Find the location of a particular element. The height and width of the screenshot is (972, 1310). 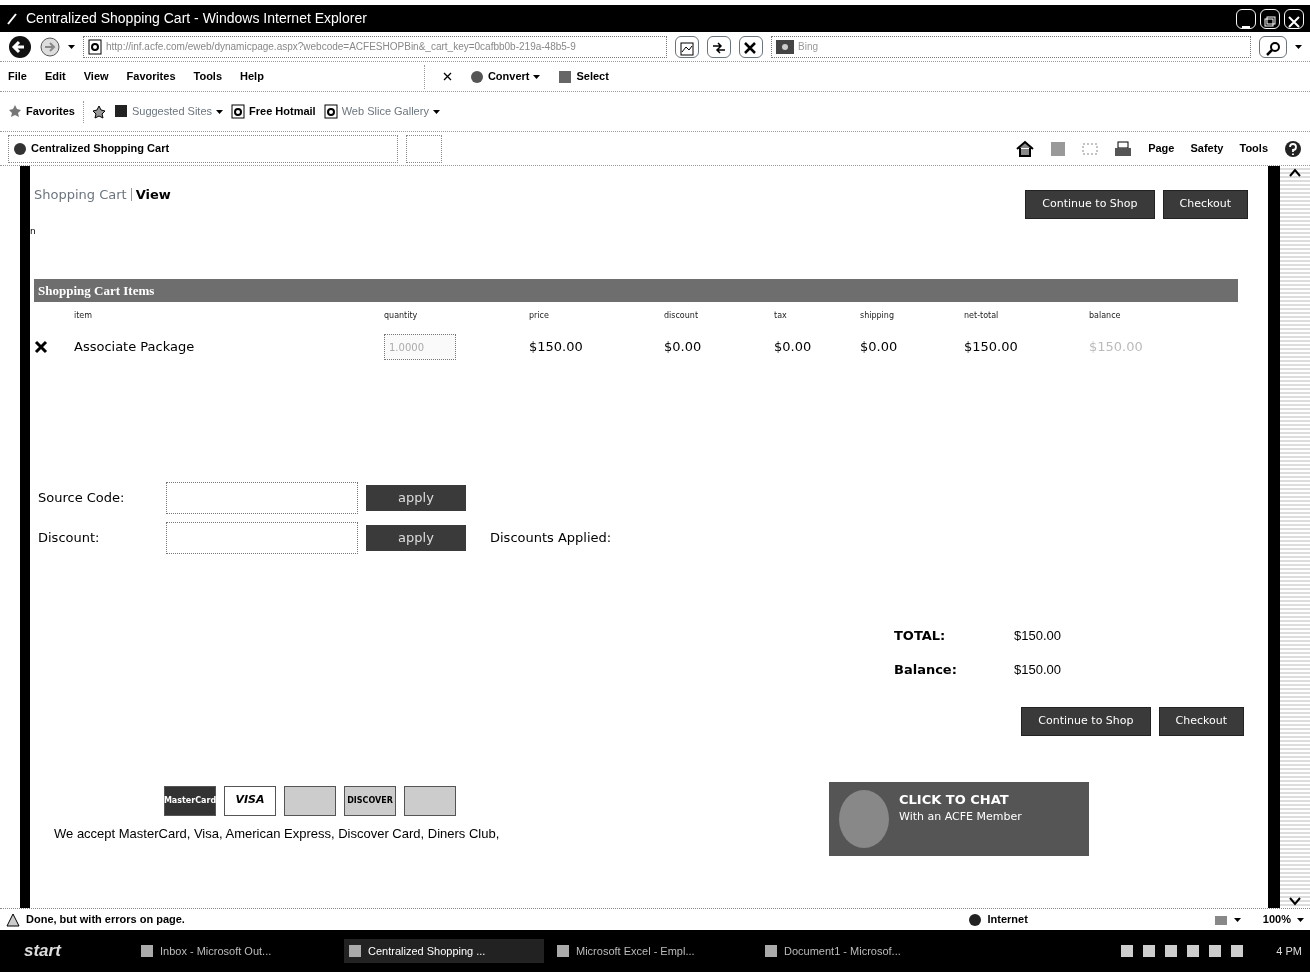

globe-icon is located at coordinates (974, 919).